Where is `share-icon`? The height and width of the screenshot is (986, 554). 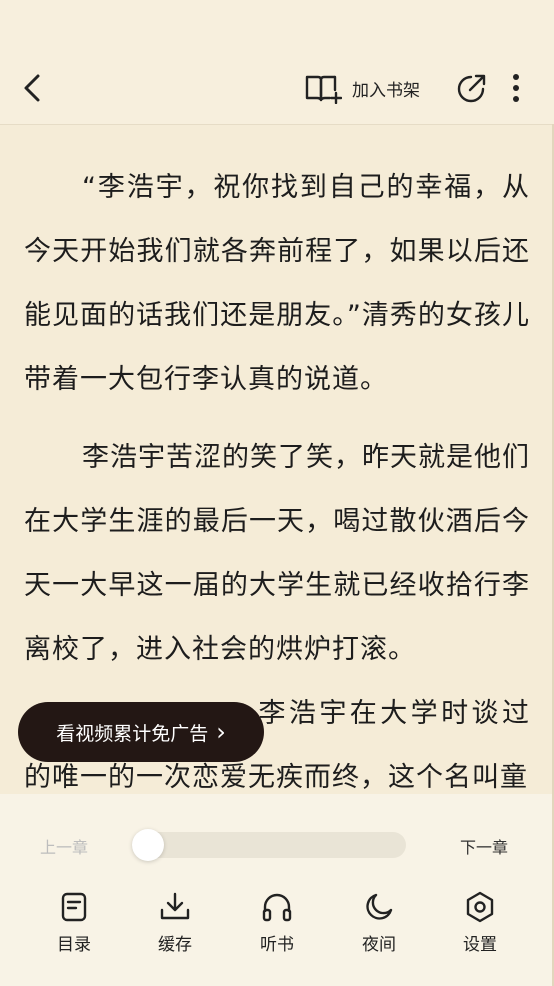
share-icon is located at coordinates (471, 88).